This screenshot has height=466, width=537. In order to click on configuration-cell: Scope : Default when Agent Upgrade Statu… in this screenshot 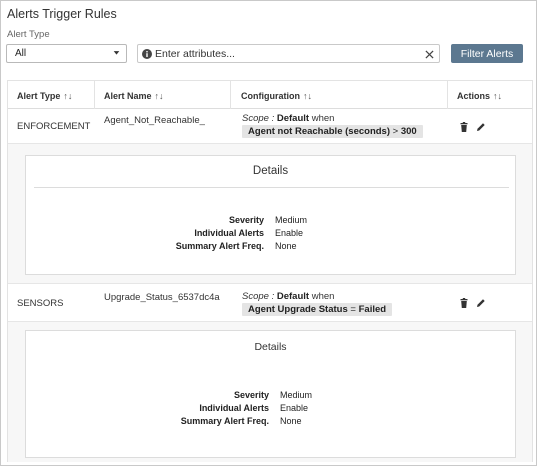, I will do `click(317, 303)`.